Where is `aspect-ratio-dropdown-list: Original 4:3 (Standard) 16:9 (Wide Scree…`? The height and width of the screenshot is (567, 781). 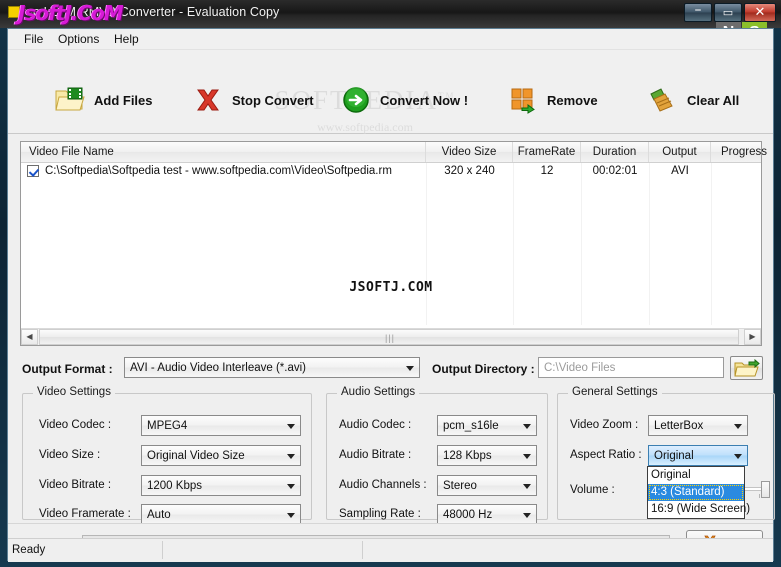 aspect-ratio-dropdown-list: Original 4:3 (Standard) 16:9 (Wide Scree… is located at coordinates (698, 492).